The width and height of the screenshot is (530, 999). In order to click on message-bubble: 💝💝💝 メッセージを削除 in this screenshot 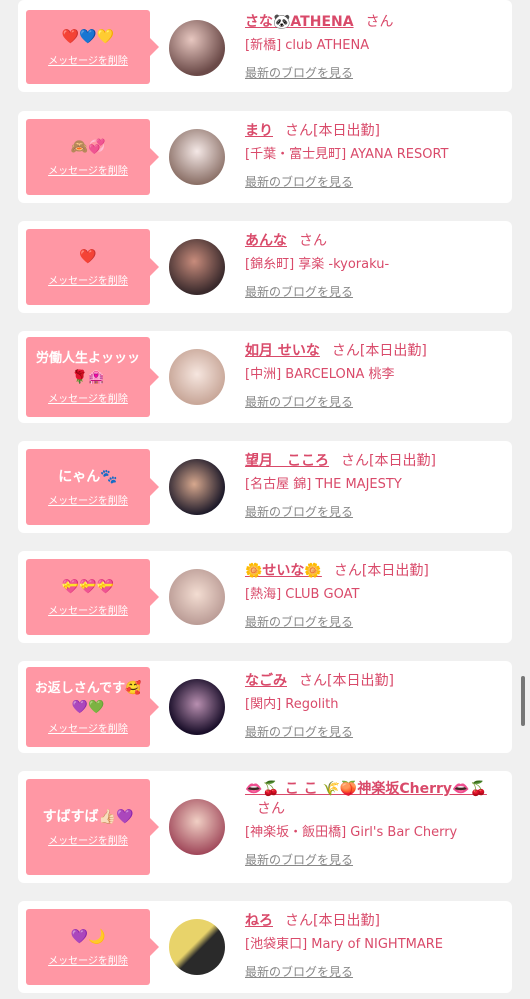, I will do `click(92, 597)`.